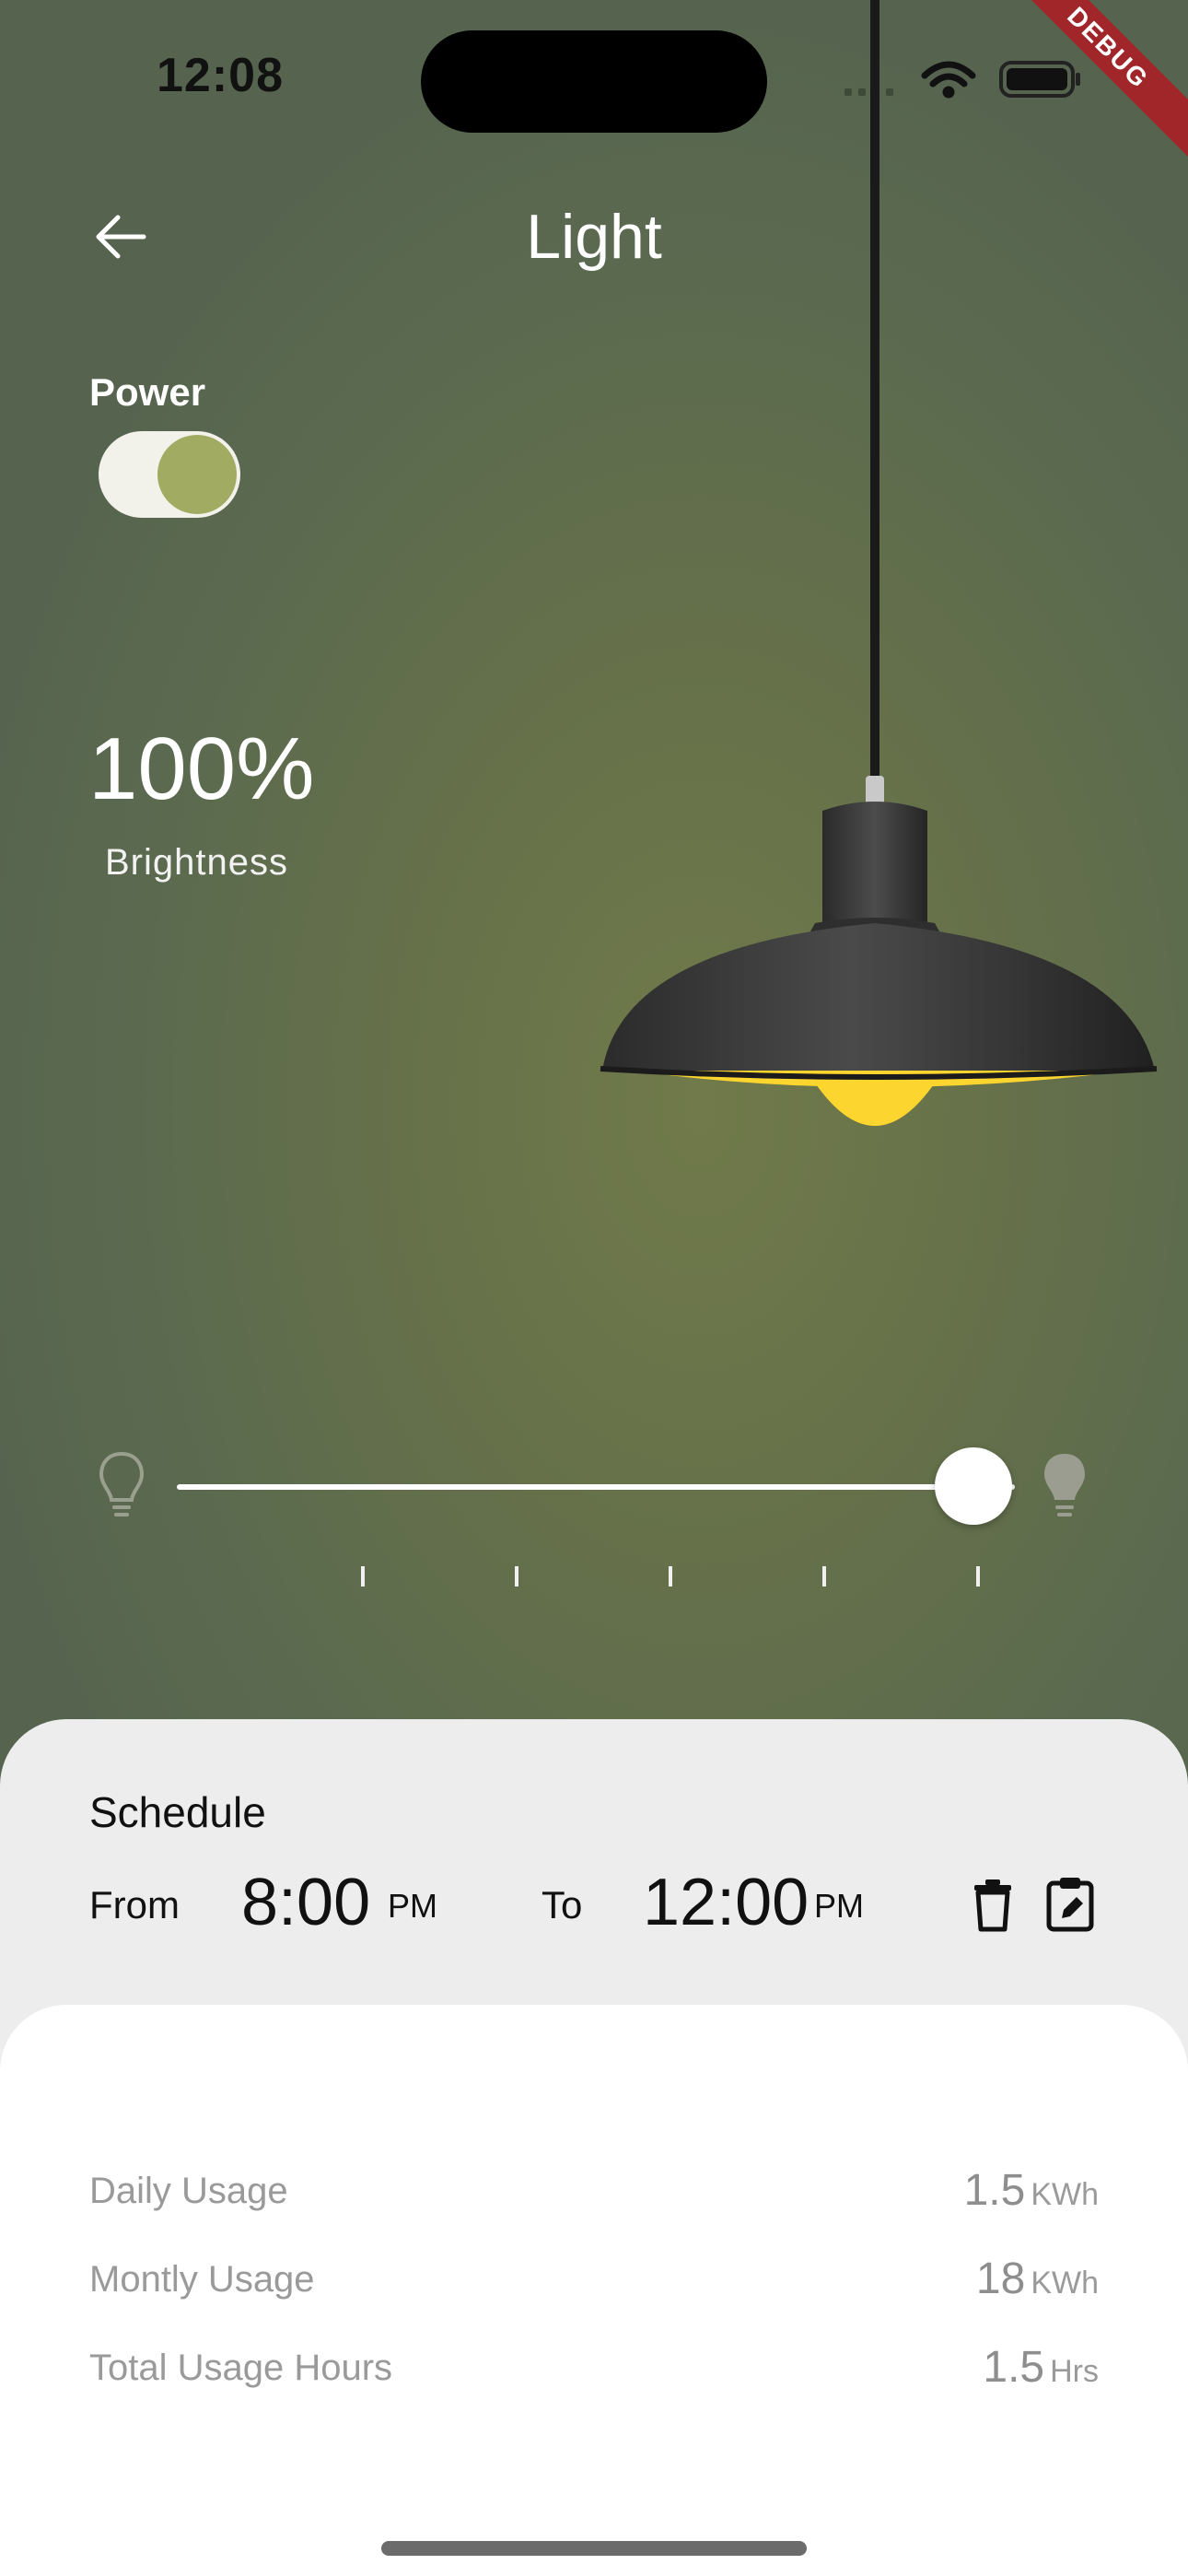 This screenshot has height=2576, width=1188. I want to click on usage-label: Daily Usage, so click(189, 2191).